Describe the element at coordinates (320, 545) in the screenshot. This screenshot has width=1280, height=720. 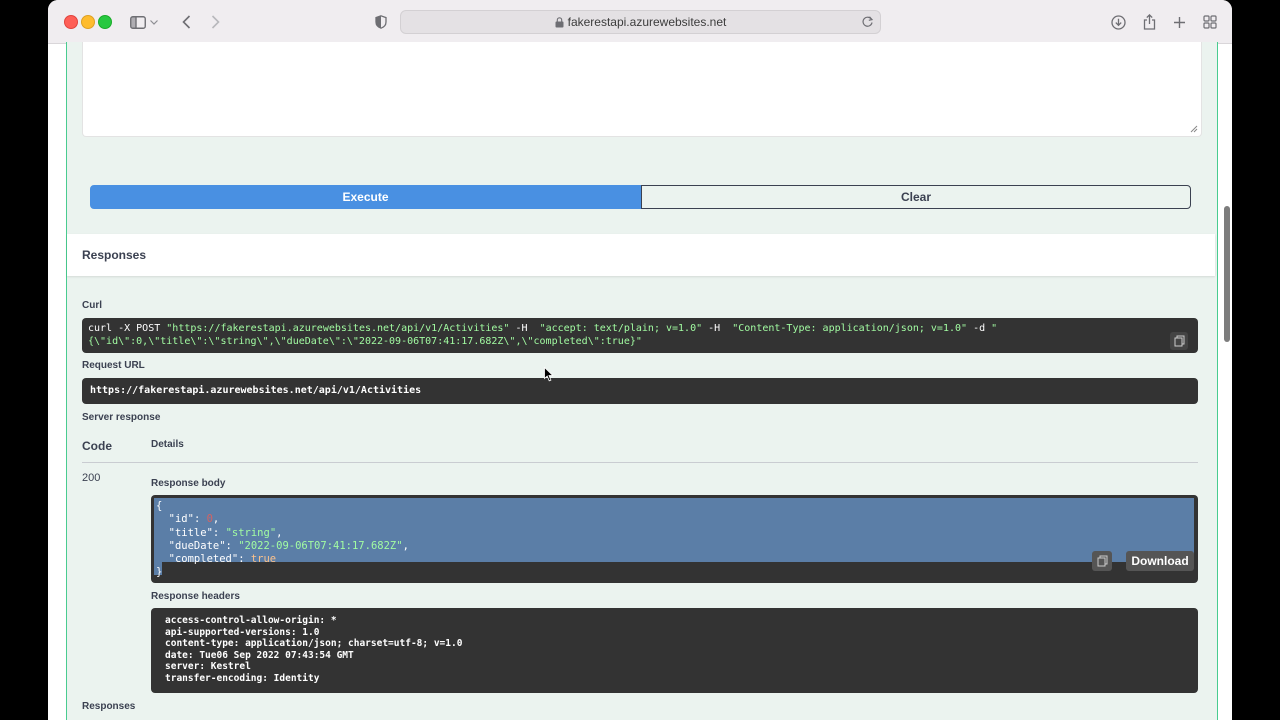
I see `json-string: "2022-09-06T07:41:17.682Z"` at that location.